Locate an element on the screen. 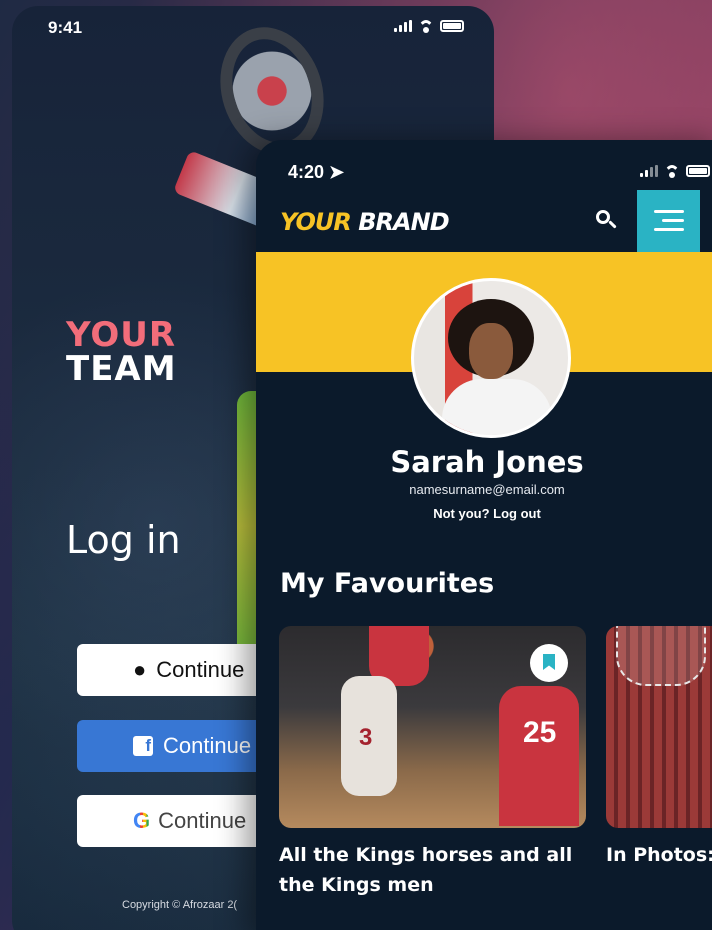  team-logo-line1: YOUR is located at coordinates (121, 335).